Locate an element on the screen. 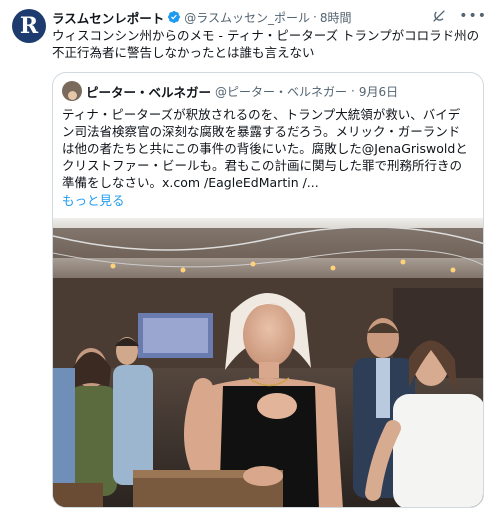 The width and height of the screenshot is (497, 512). author-avatar: R is located at coordinates (29, 26).